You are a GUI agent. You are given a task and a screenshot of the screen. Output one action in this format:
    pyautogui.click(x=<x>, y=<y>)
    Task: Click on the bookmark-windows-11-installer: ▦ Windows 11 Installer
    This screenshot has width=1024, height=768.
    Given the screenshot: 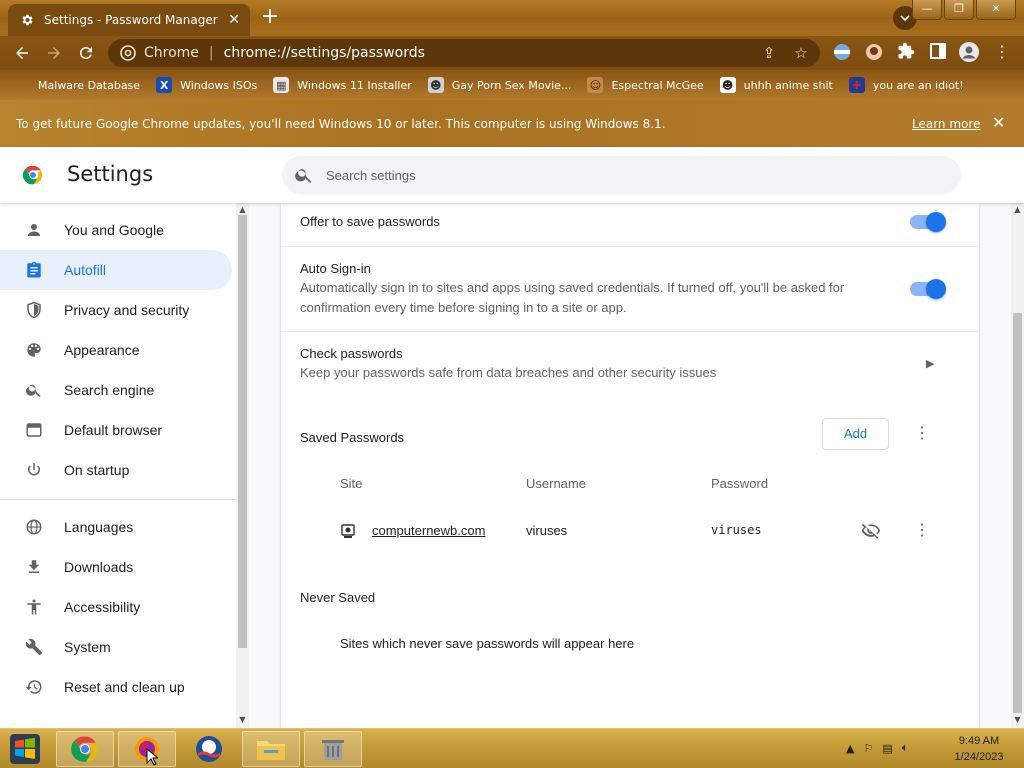 What is the action you would take?
    pyautogui.click(x=342, y=85)
    